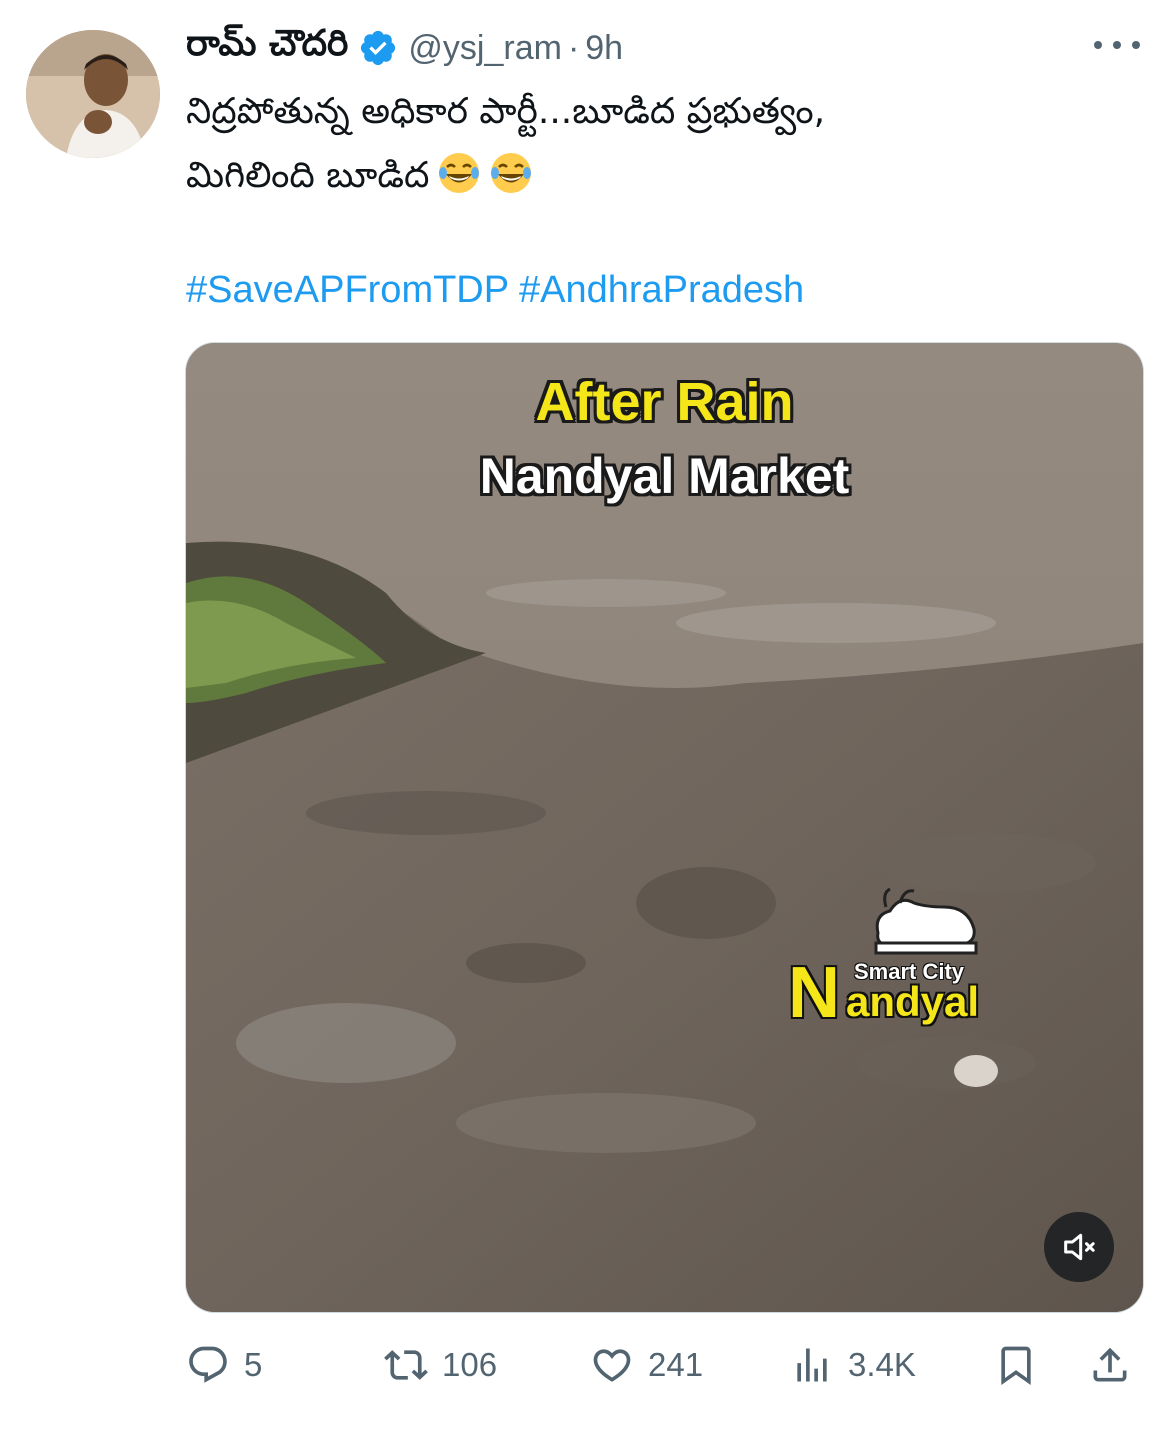 The width and height of the screenshot is (1170, 1433). What do you see at coordinates (646, 1365) in the screenshot?
I see `like-button: 241` at bounding box center [646, 1365].